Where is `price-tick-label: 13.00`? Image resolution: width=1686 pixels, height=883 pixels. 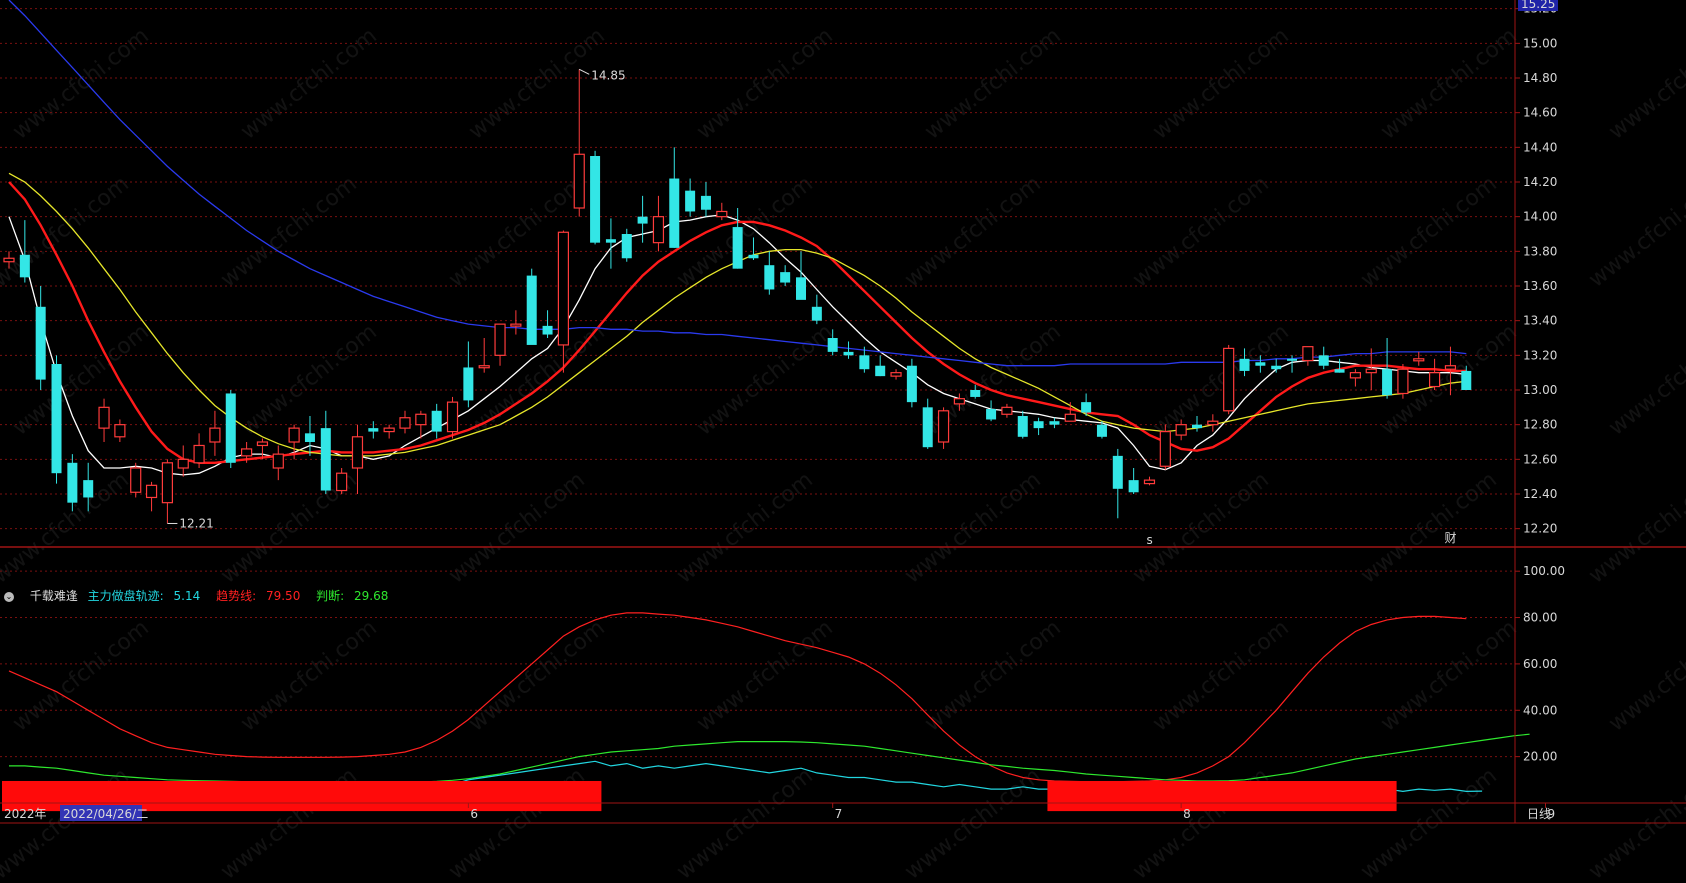 price-tick-label: 13.00 is located at coordinates (1540, 390).